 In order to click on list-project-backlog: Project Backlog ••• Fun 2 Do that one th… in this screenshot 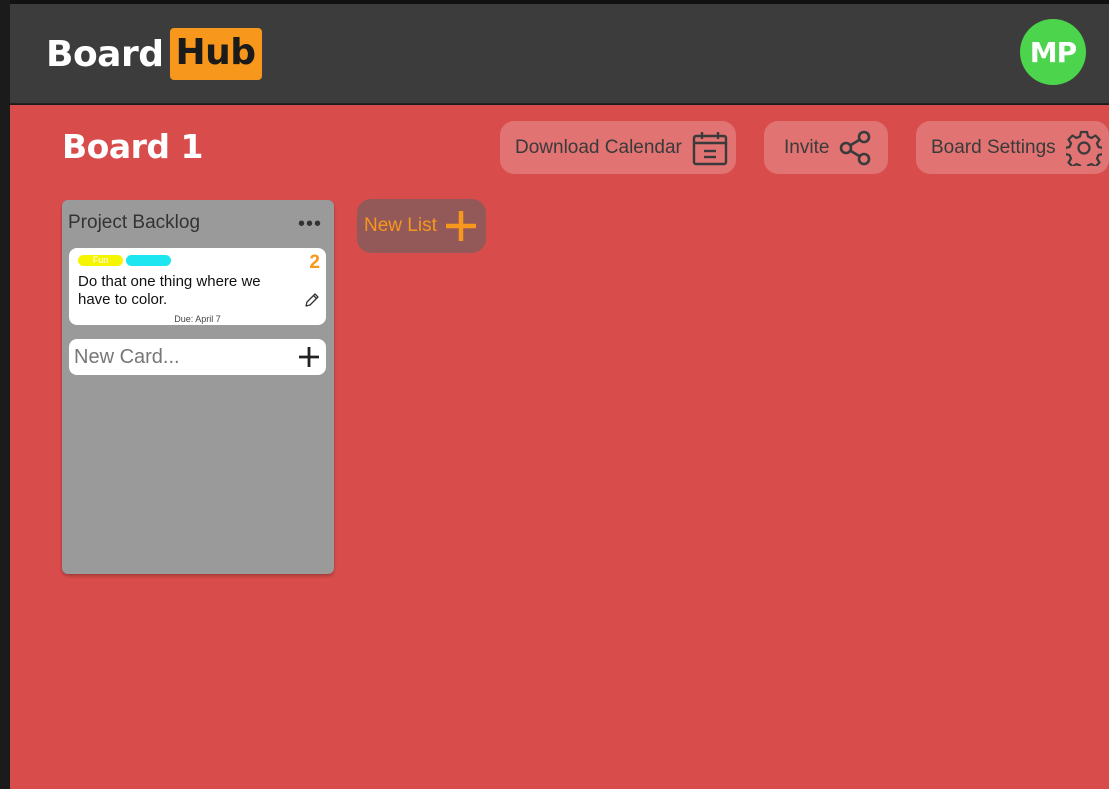, I will do `click(198, 387)`.